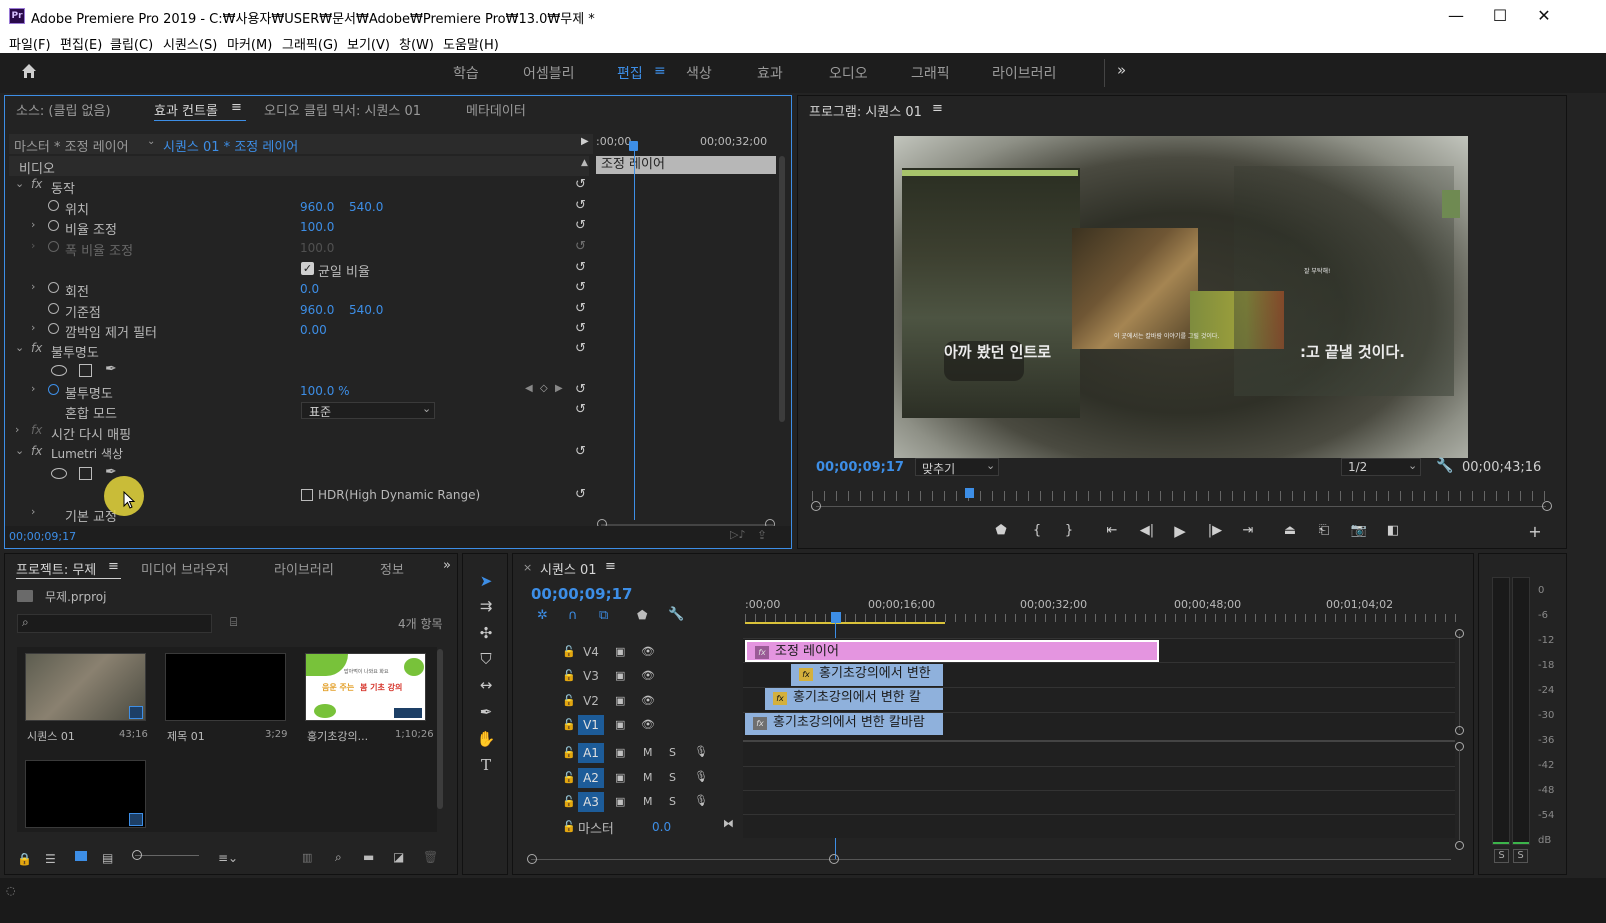 This screenshot has width=1606, height=923. What do you see at coordinates (317, 227) in the screenshot?
I see `scale-value: 100.0` at bounding box center [317, 227].